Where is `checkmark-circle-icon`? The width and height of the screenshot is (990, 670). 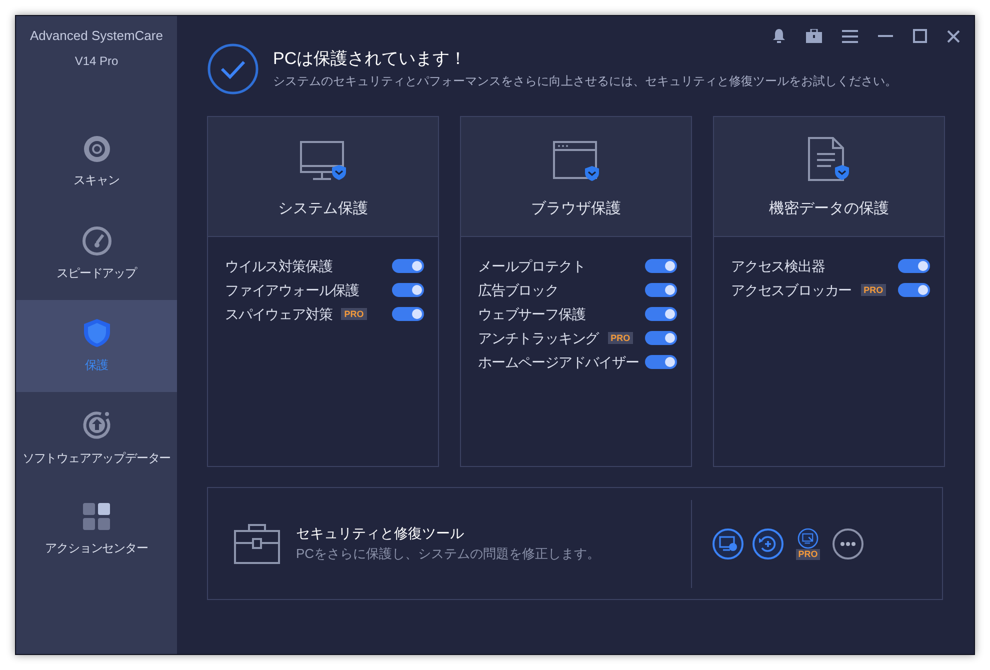
checkmark-circle-icon is located at coordinates (233, 69).